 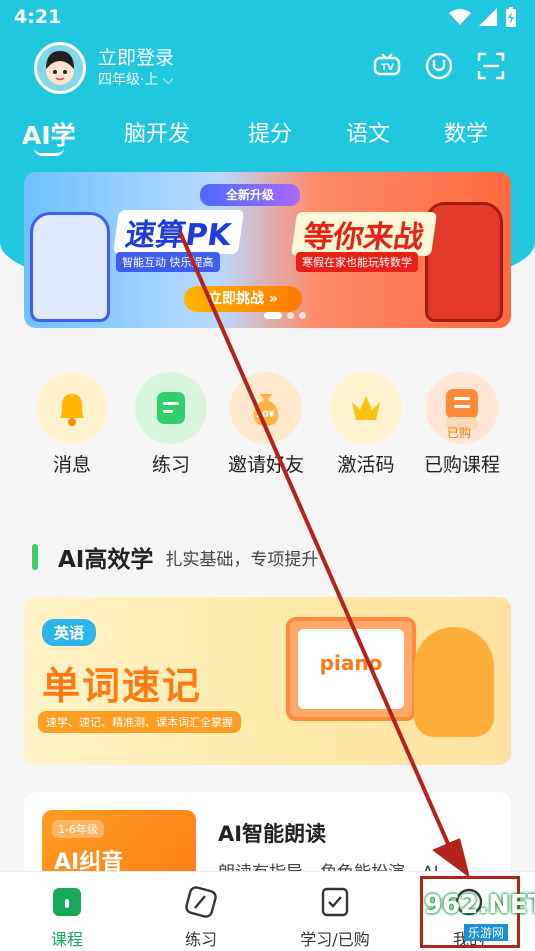 I want to click on money-bag-icon: 20¥, so click(x=266, y=408).